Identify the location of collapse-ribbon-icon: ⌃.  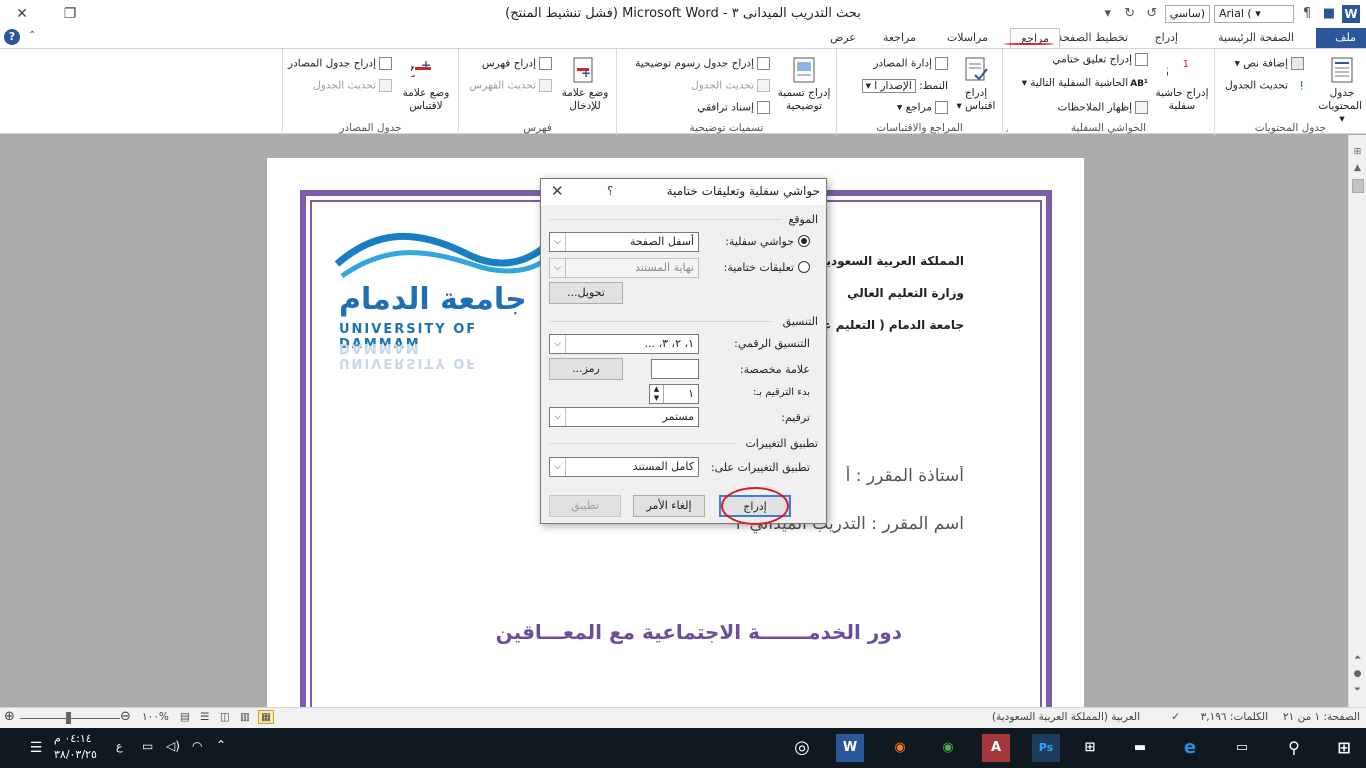
(32, 35).